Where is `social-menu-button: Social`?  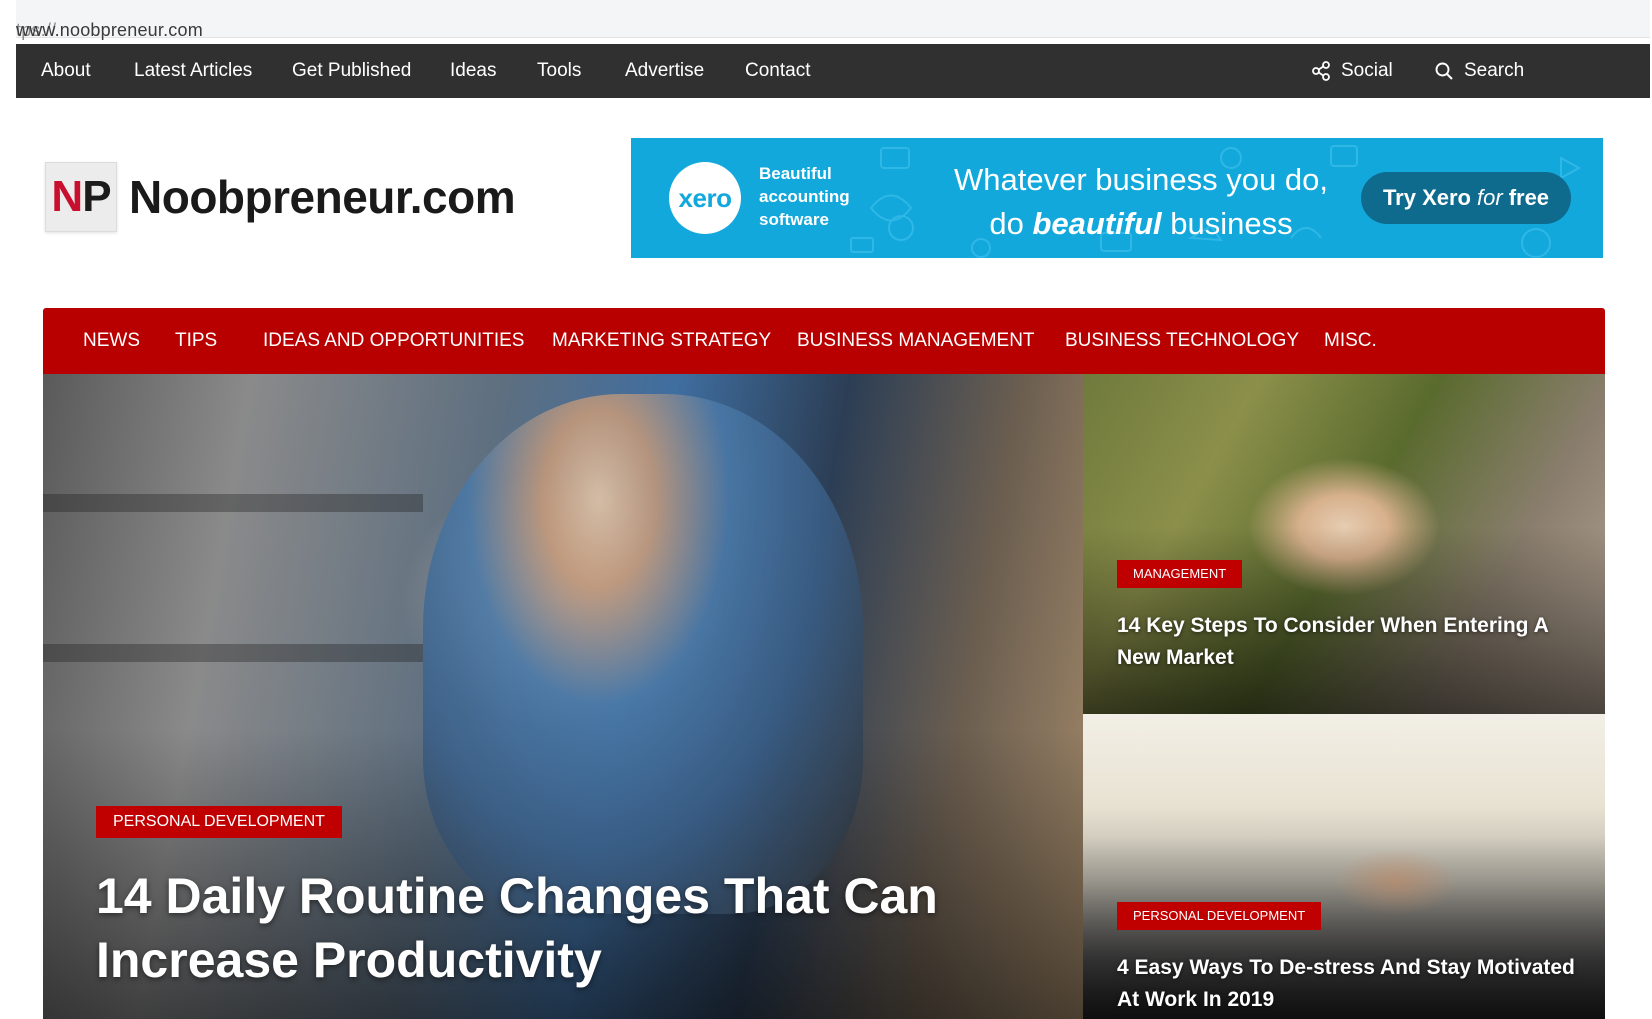 social-menu-button: Social is located at coordinates (1352, 71).